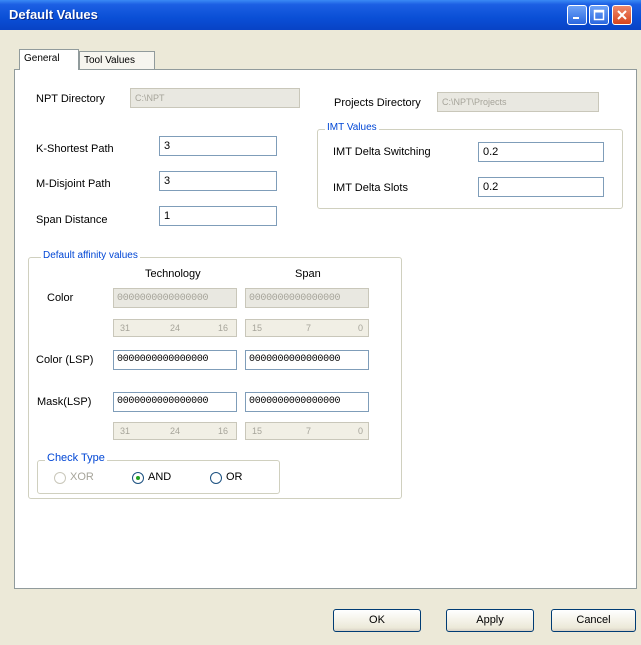 The image size is (641, 645). Describe the element at coordinates (73, 184) in the screenshot. I see `m-disjoint-path-label: M-Disjoint Path` at that location.